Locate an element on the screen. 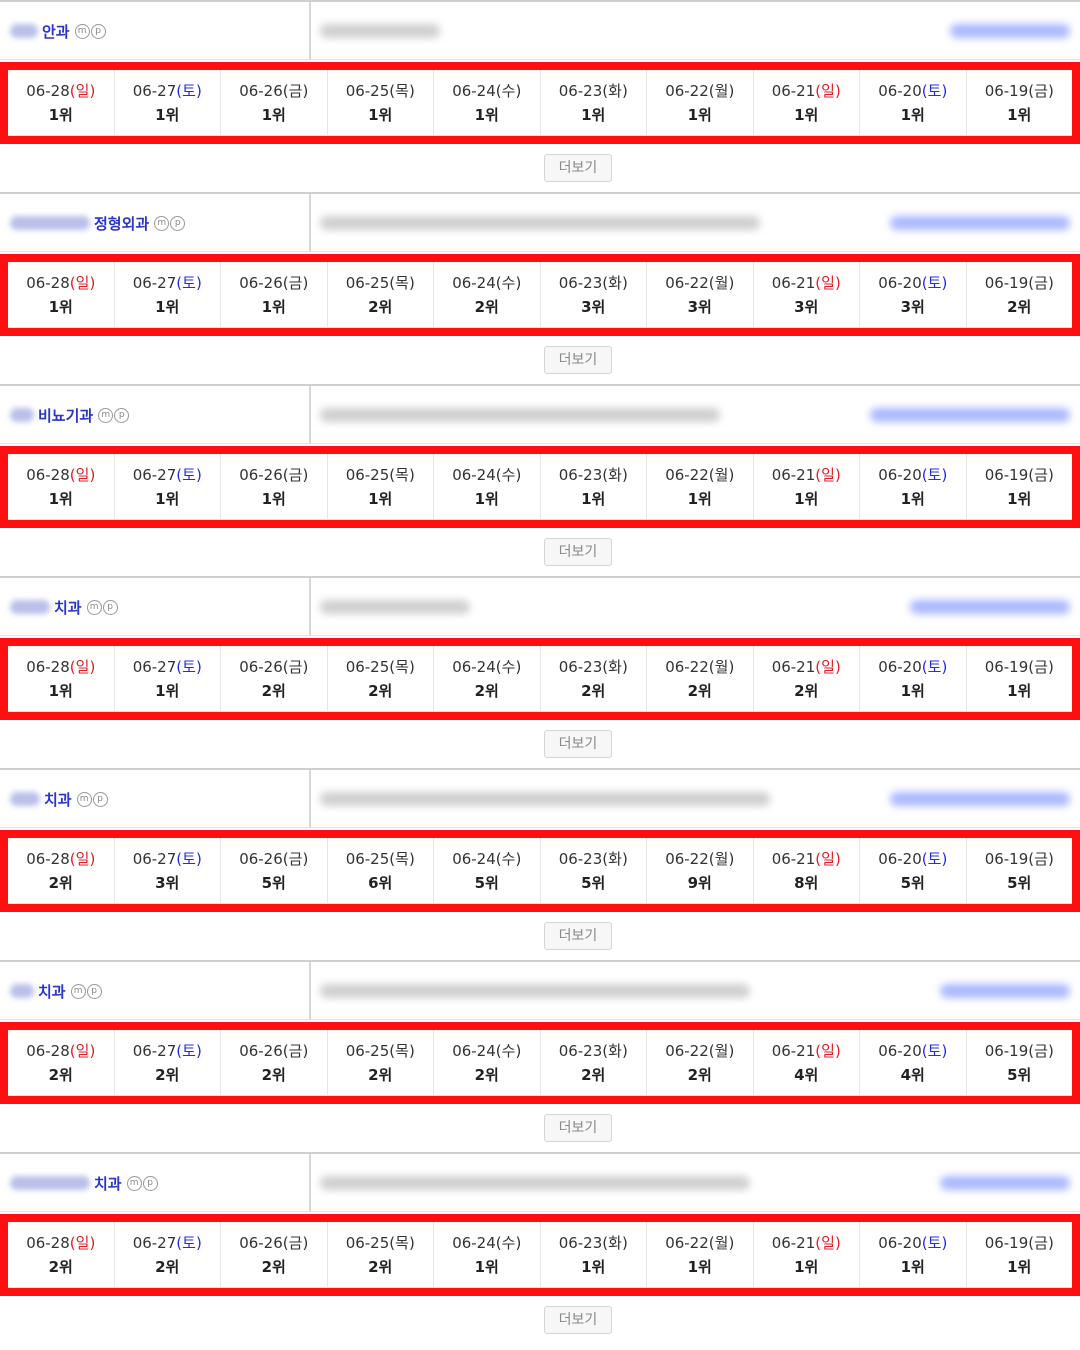  rank-day-cell: 06-25(목) 6위 is located at coordinates (380, 871).